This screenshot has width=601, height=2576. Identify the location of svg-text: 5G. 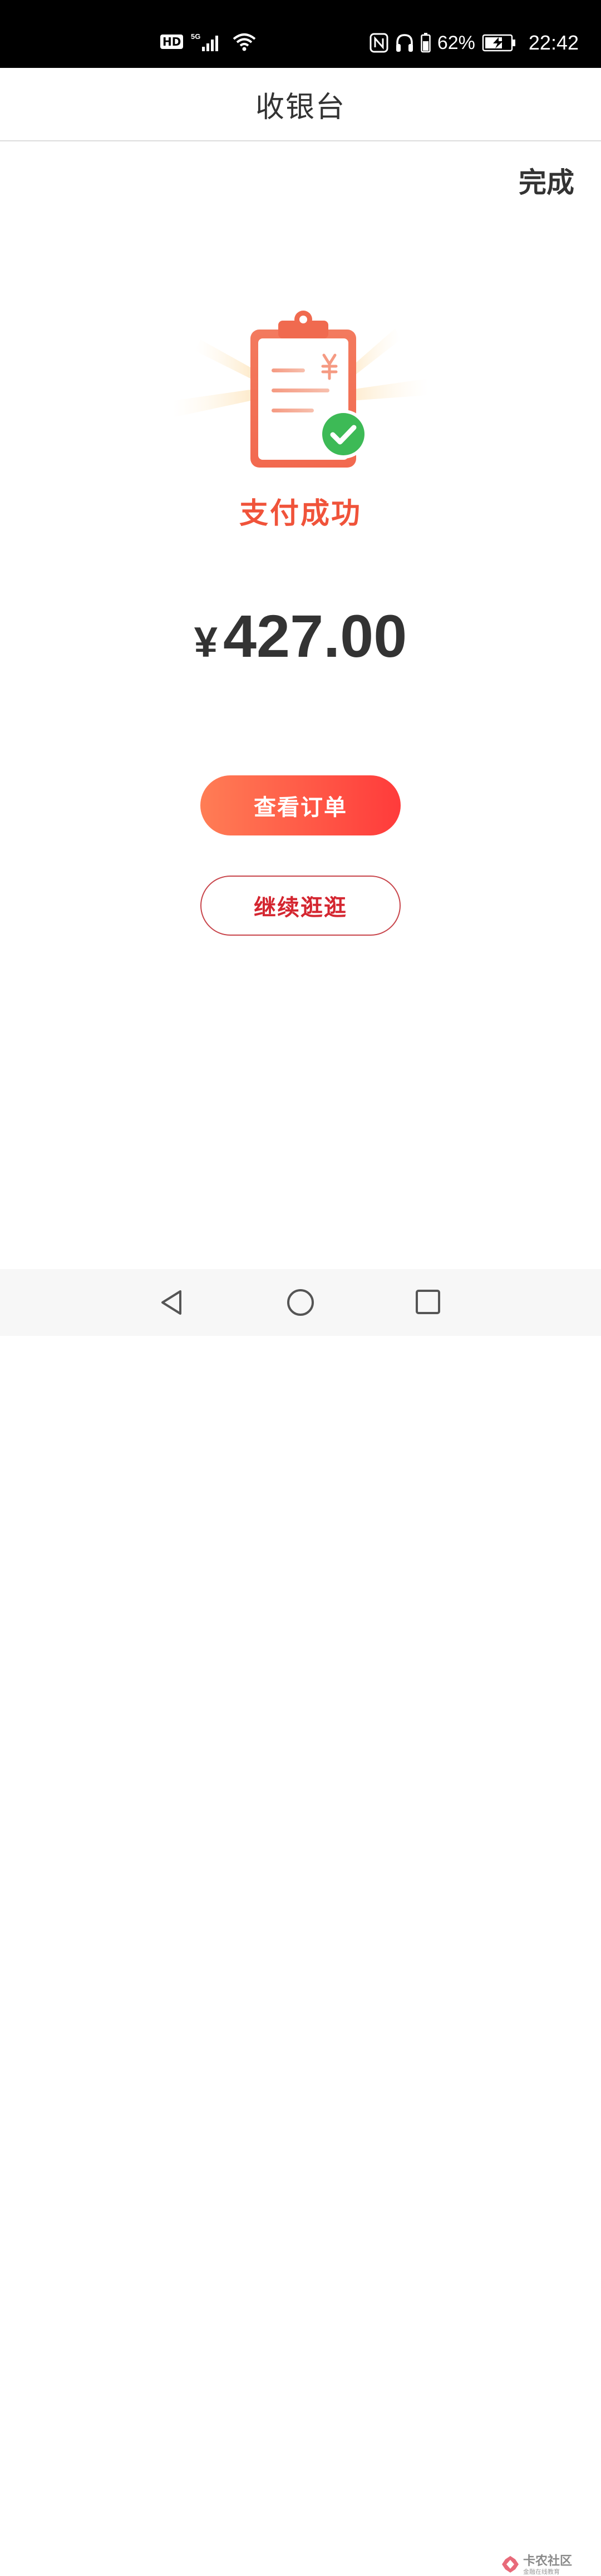
(195, 36).